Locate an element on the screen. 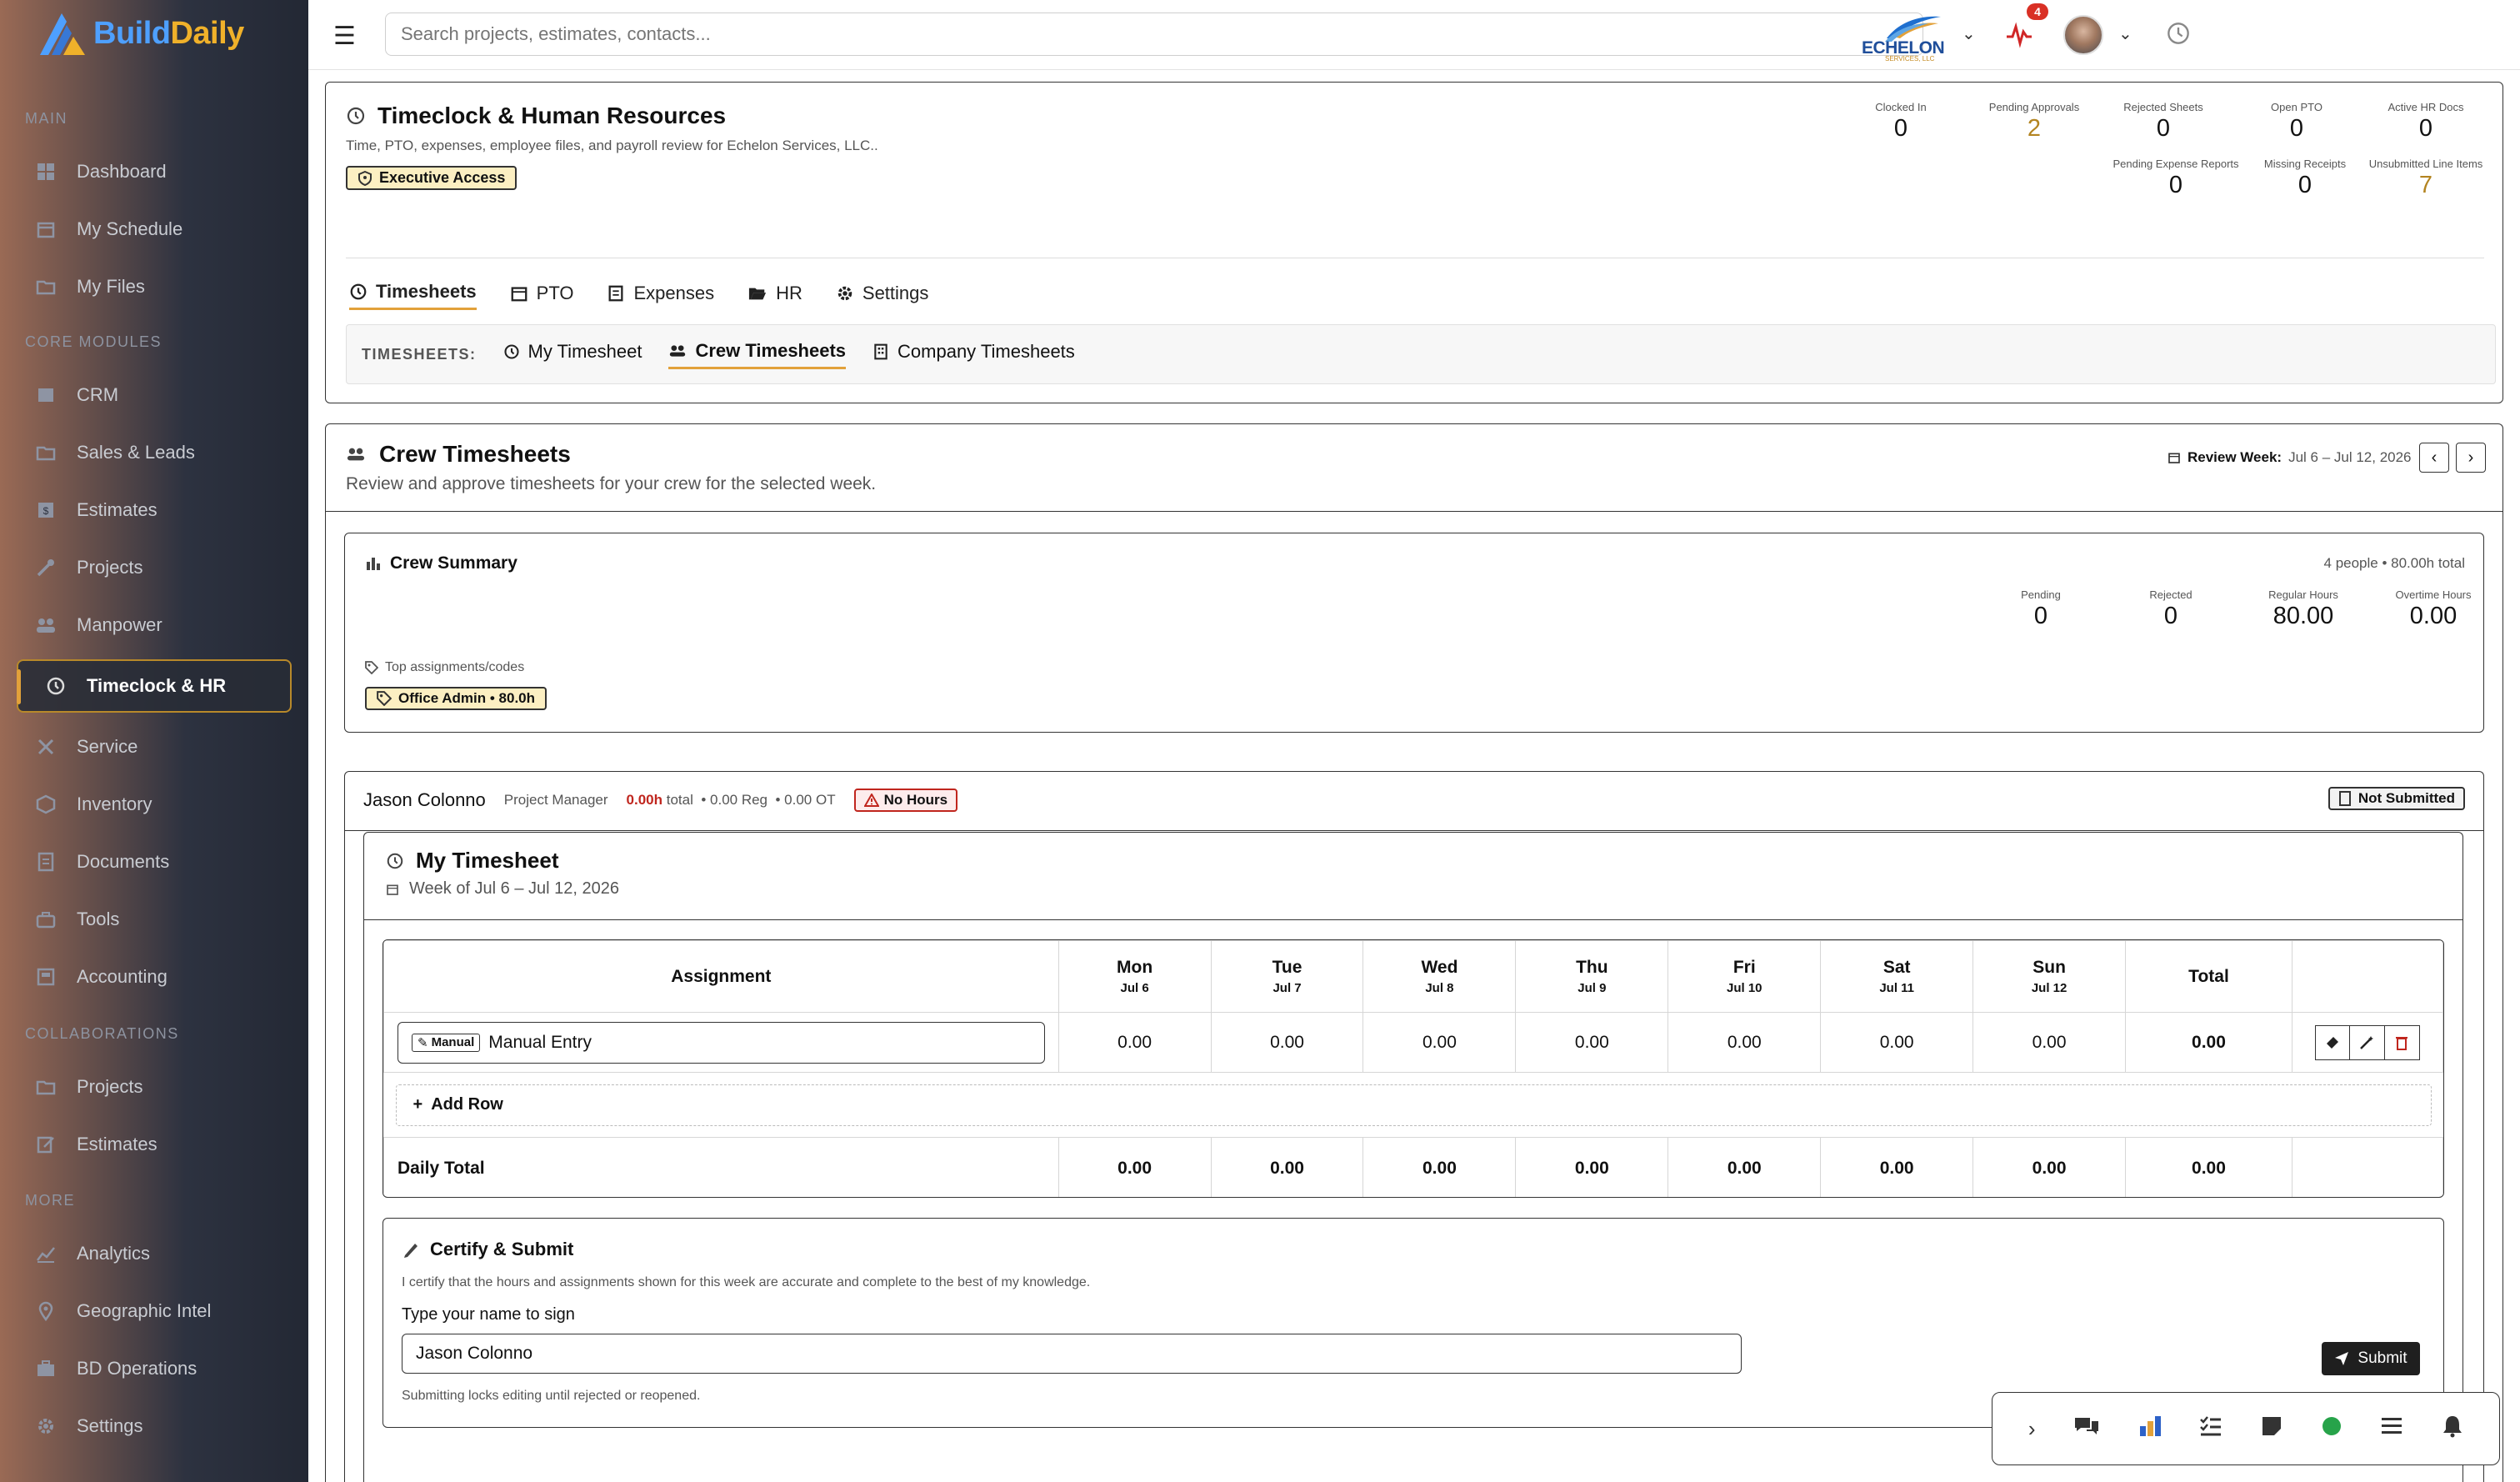 The width and height of the screenshot is (2520, 1482). menu-icon: ☰ is located at coordinates (344, 37).